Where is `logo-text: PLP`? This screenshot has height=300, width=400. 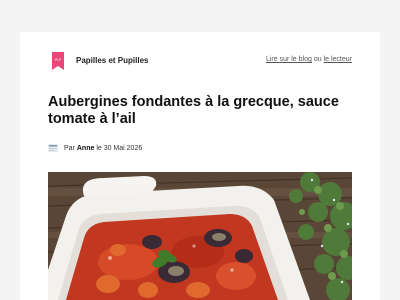
logo-text: PLP is located at coordinates (58, 60).